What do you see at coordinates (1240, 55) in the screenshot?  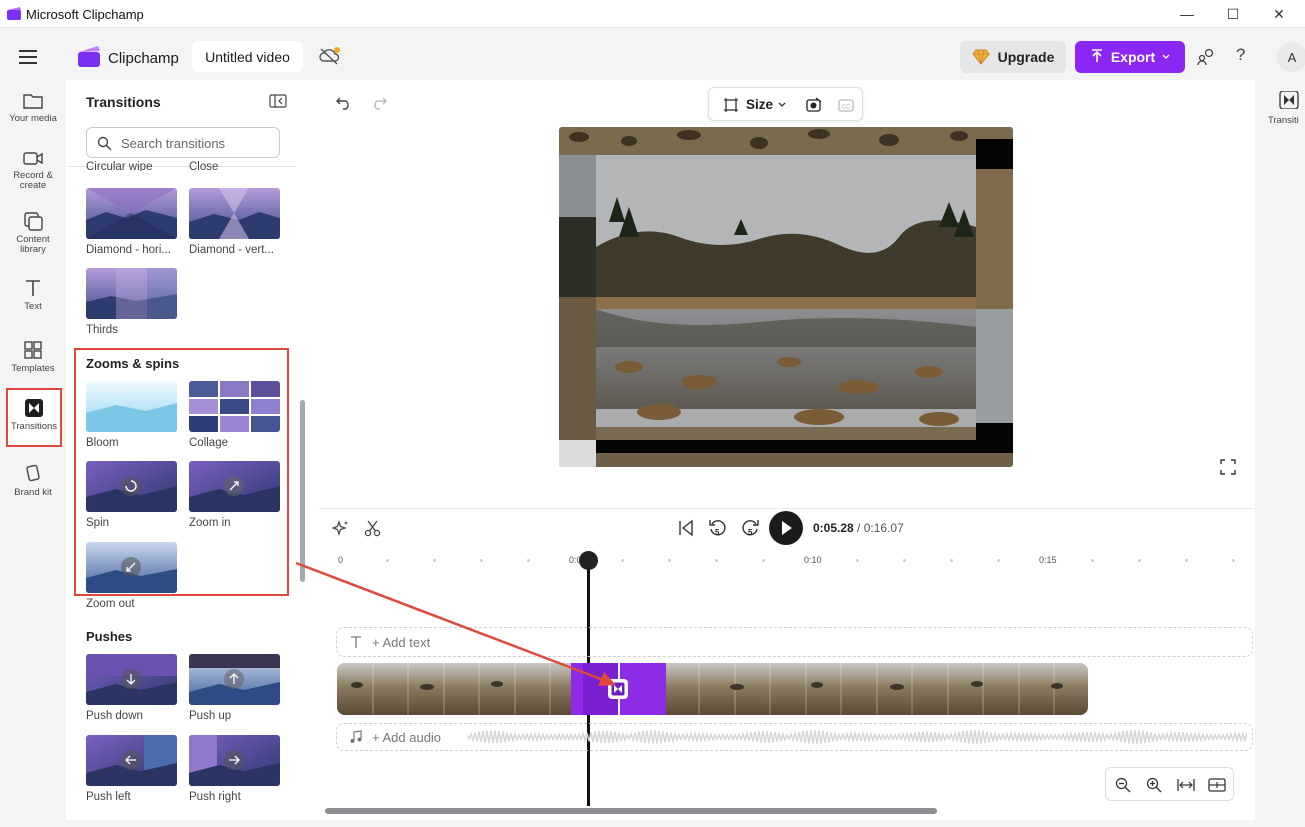 I see `help-button: ?` at bounding box center [1240, 55].